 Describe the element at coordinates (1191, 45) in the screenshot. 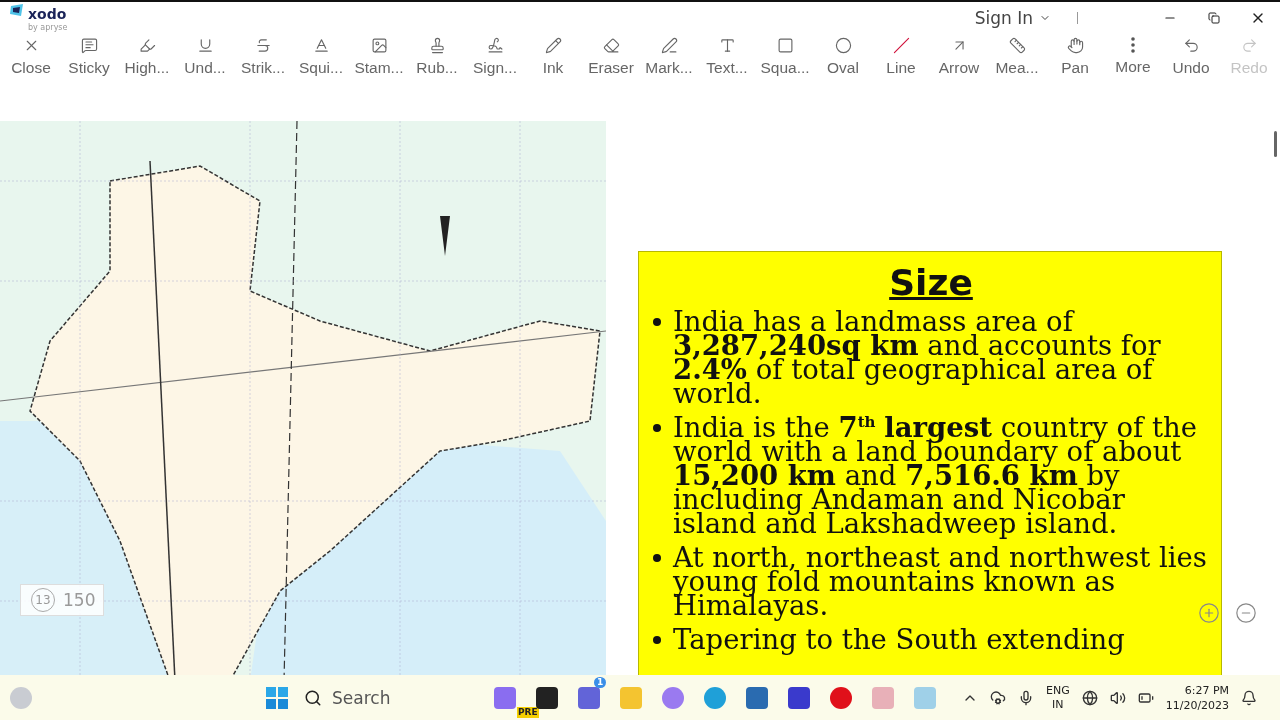

I see `undo-icon` at that location.